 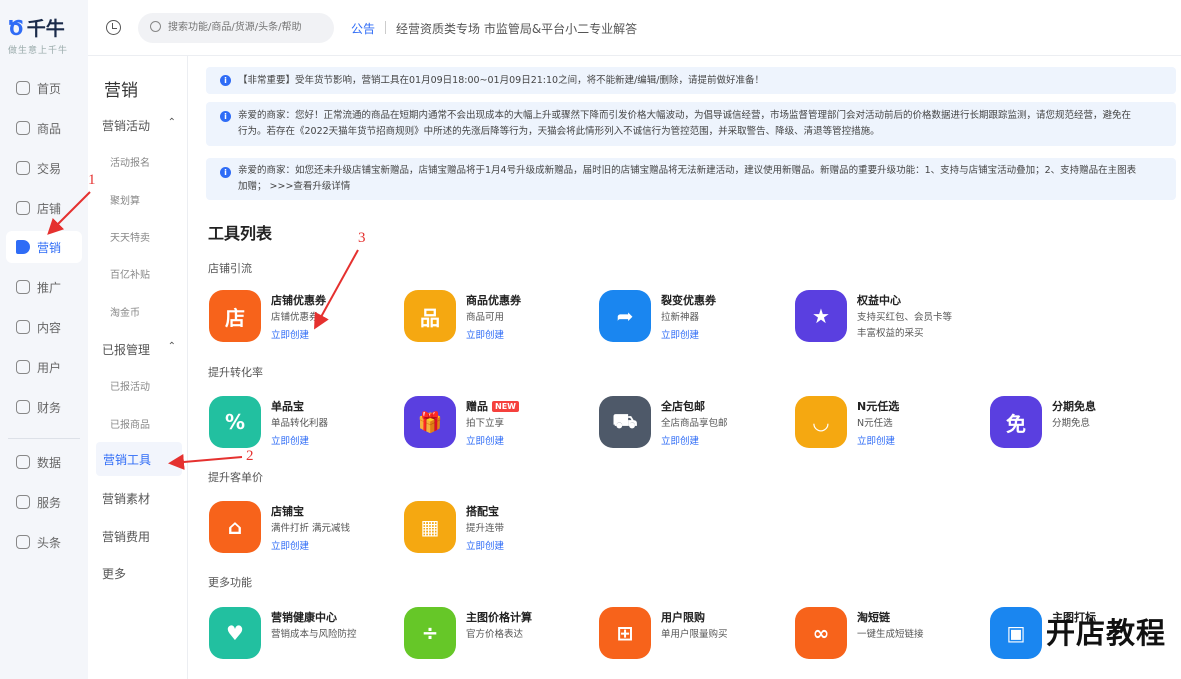 I want to click on installment-icon: 免, so click(x=1016, y=422).